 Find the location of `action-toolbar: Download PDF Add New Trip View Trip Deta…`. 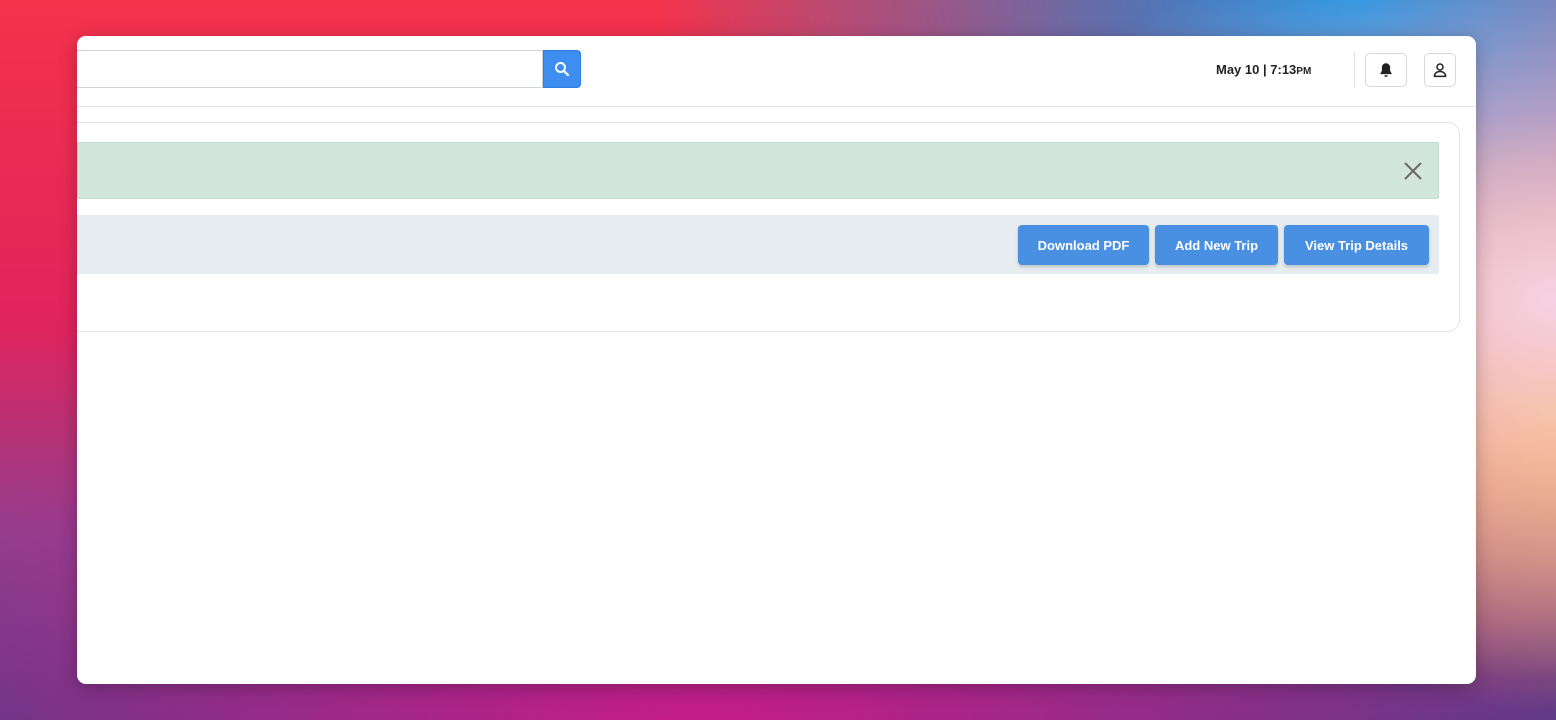

action-toolbar: Download PDF Add New Trip View Trip Deta… is located at coordinates (758, 244).